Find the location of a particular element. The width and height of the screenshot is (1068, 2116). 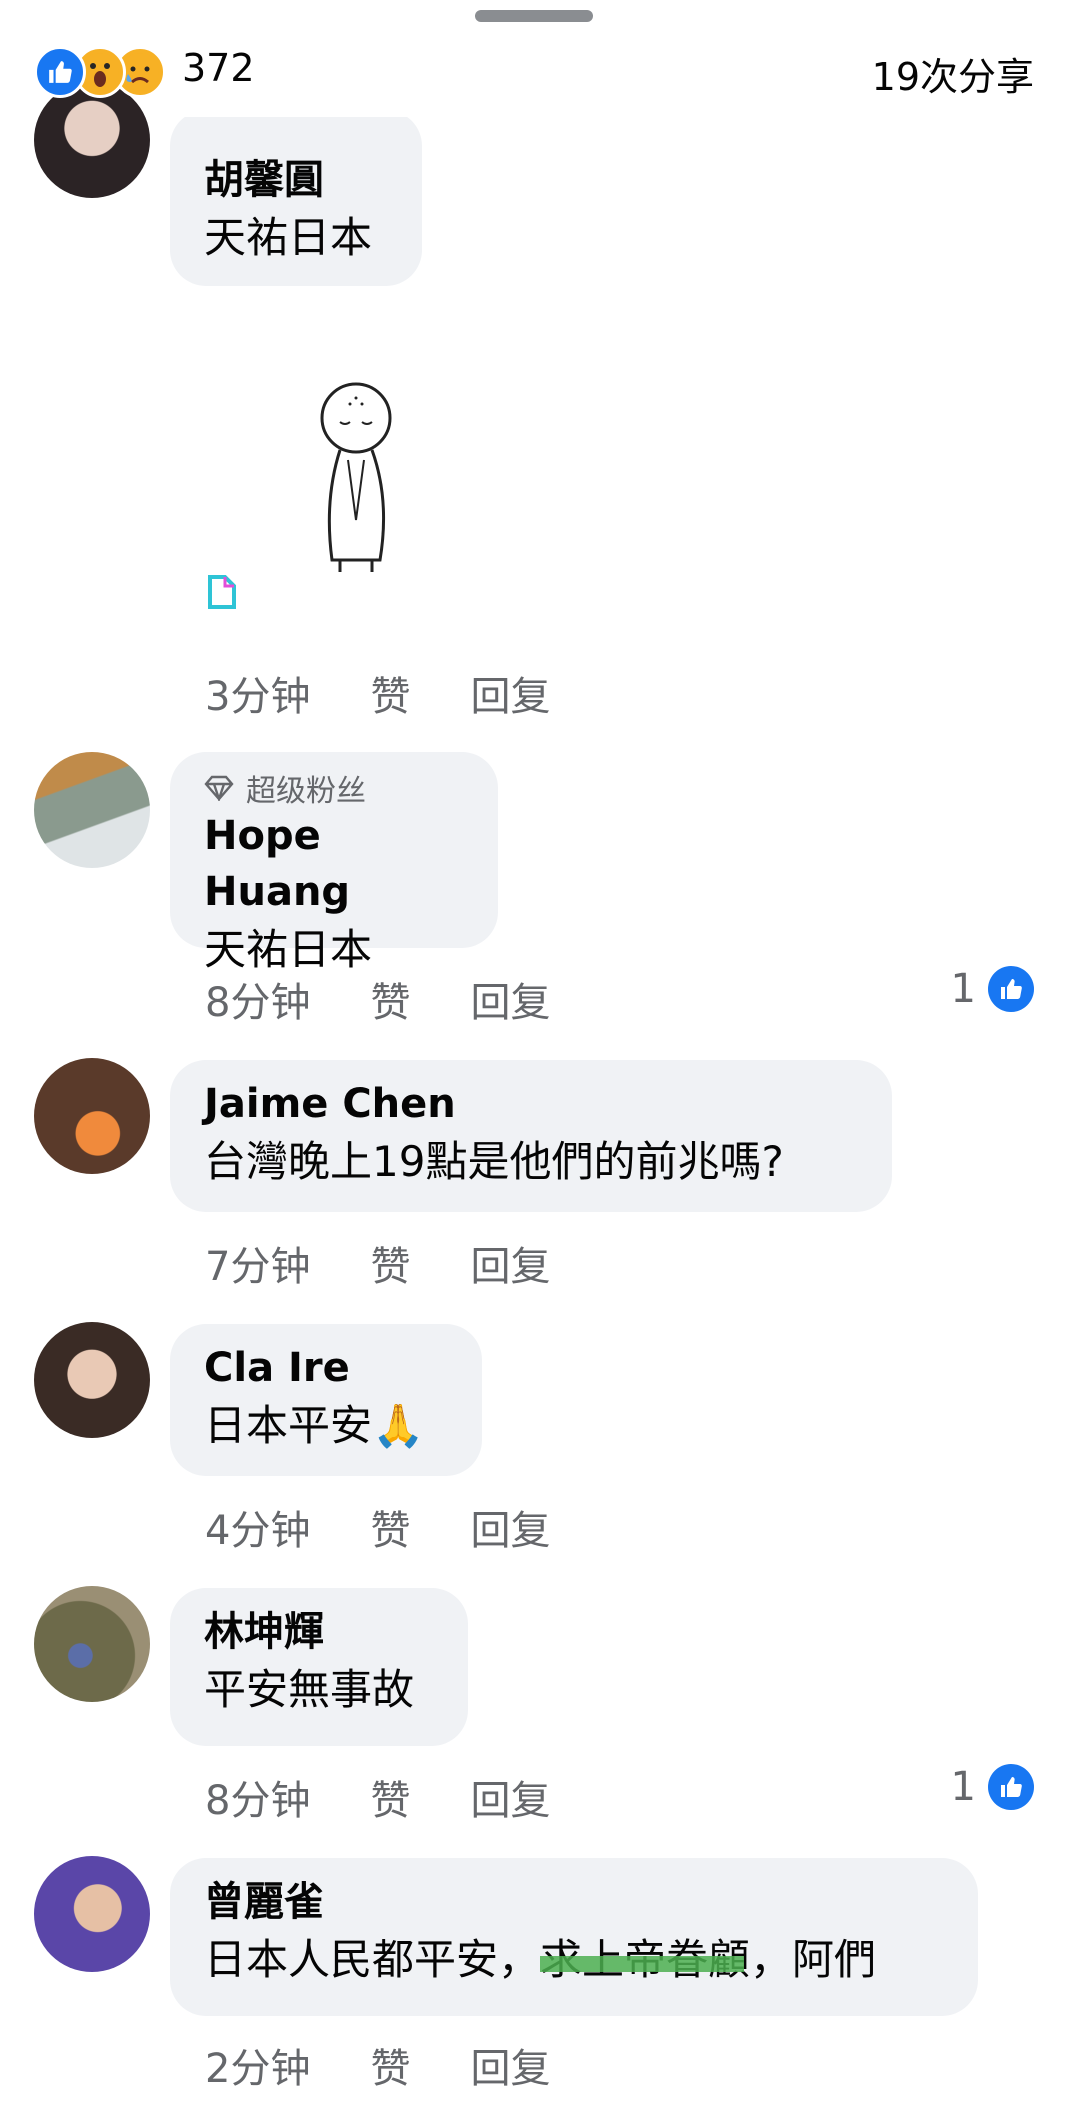

badge-label: 超级粉丝 is located at coordinates (306, 791).